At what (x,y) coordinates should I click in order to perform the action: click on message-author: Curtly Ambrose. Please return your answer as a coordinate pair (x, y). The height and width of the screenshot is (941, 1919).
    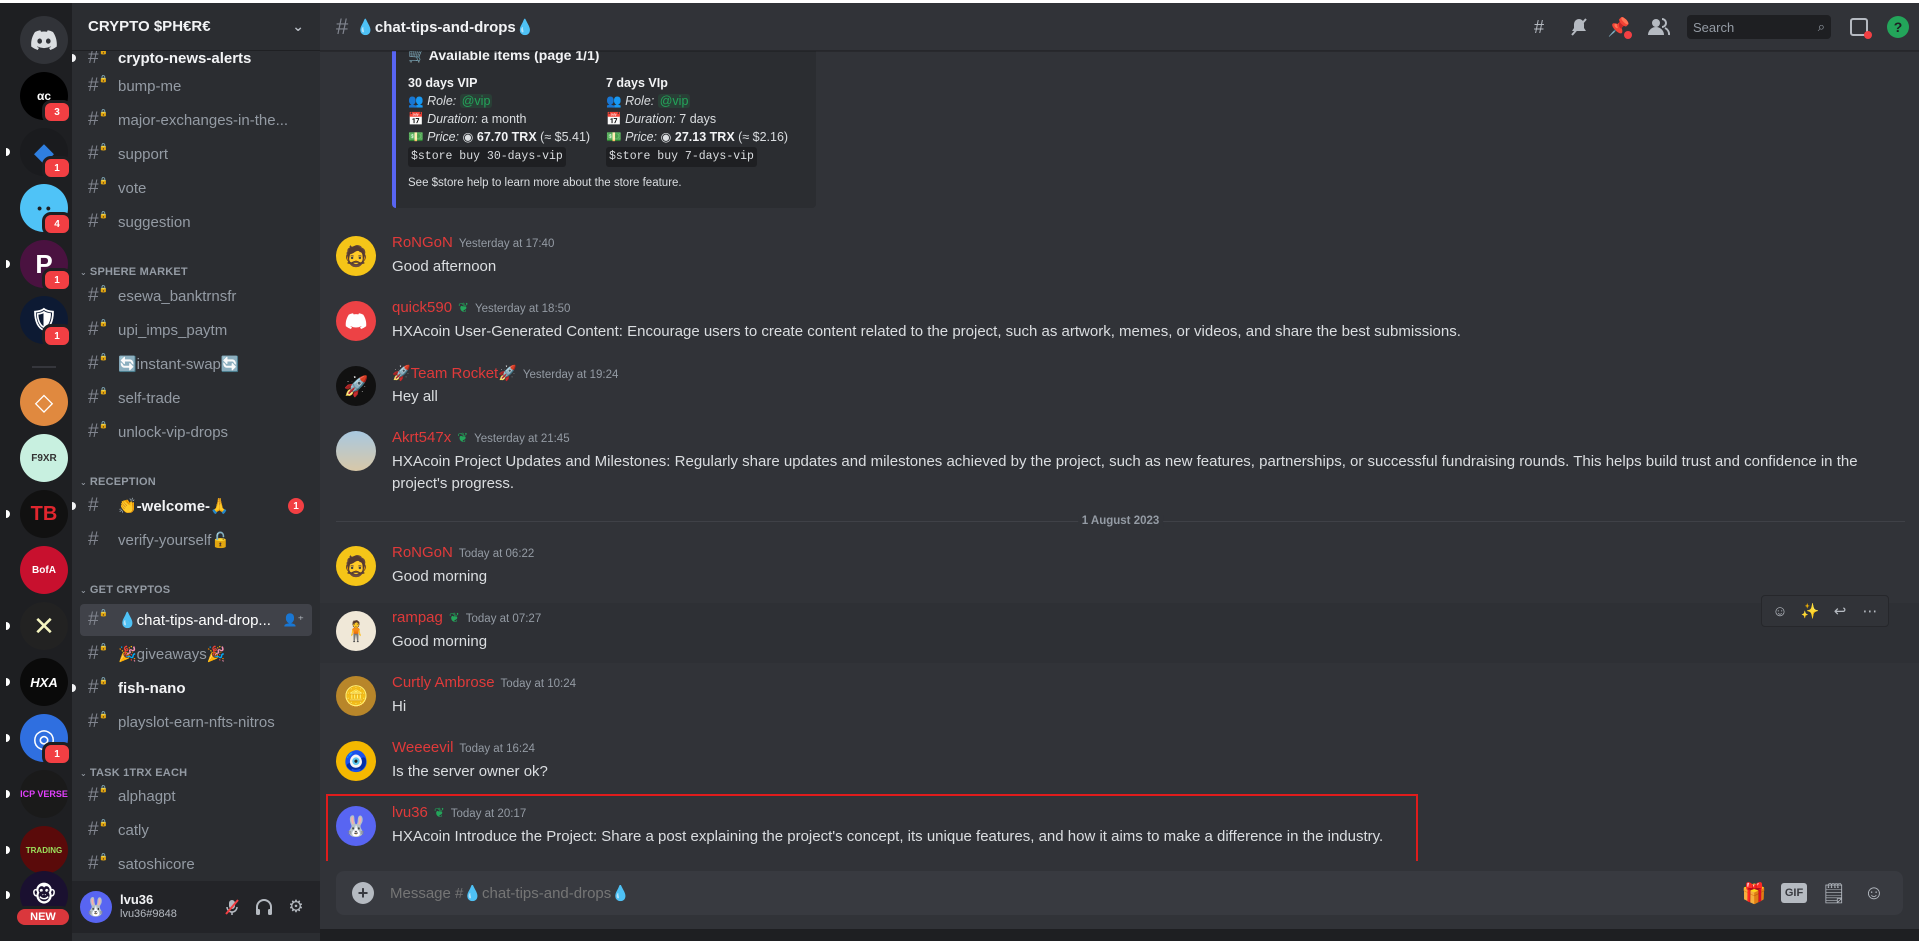
    Looking at the image, I should click on (443, 682).